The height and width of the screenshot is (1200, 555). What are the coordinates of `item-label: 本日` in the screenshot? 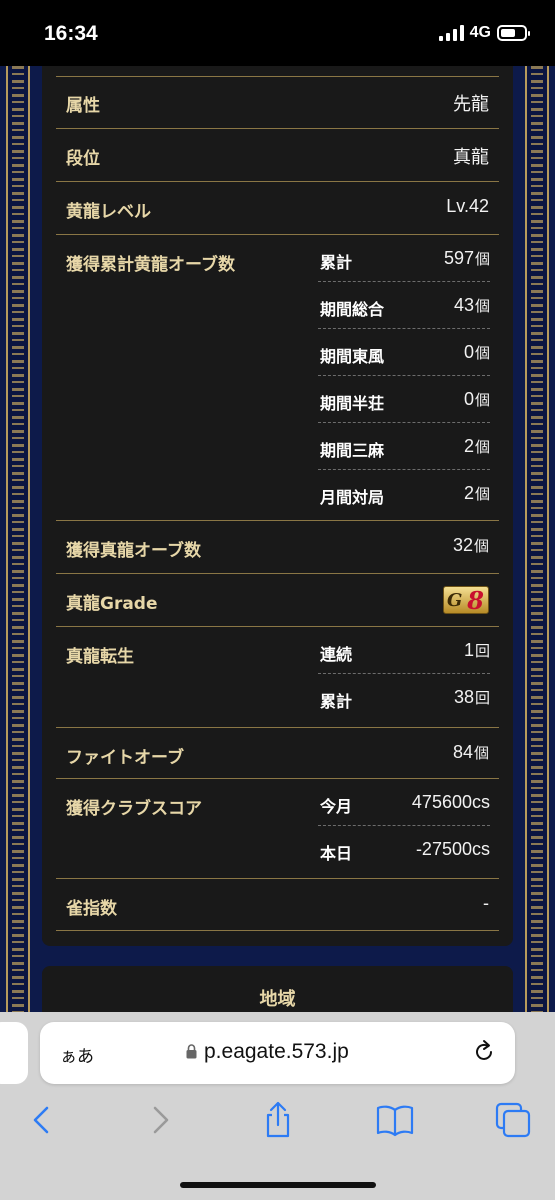 It's located at (336, 853).